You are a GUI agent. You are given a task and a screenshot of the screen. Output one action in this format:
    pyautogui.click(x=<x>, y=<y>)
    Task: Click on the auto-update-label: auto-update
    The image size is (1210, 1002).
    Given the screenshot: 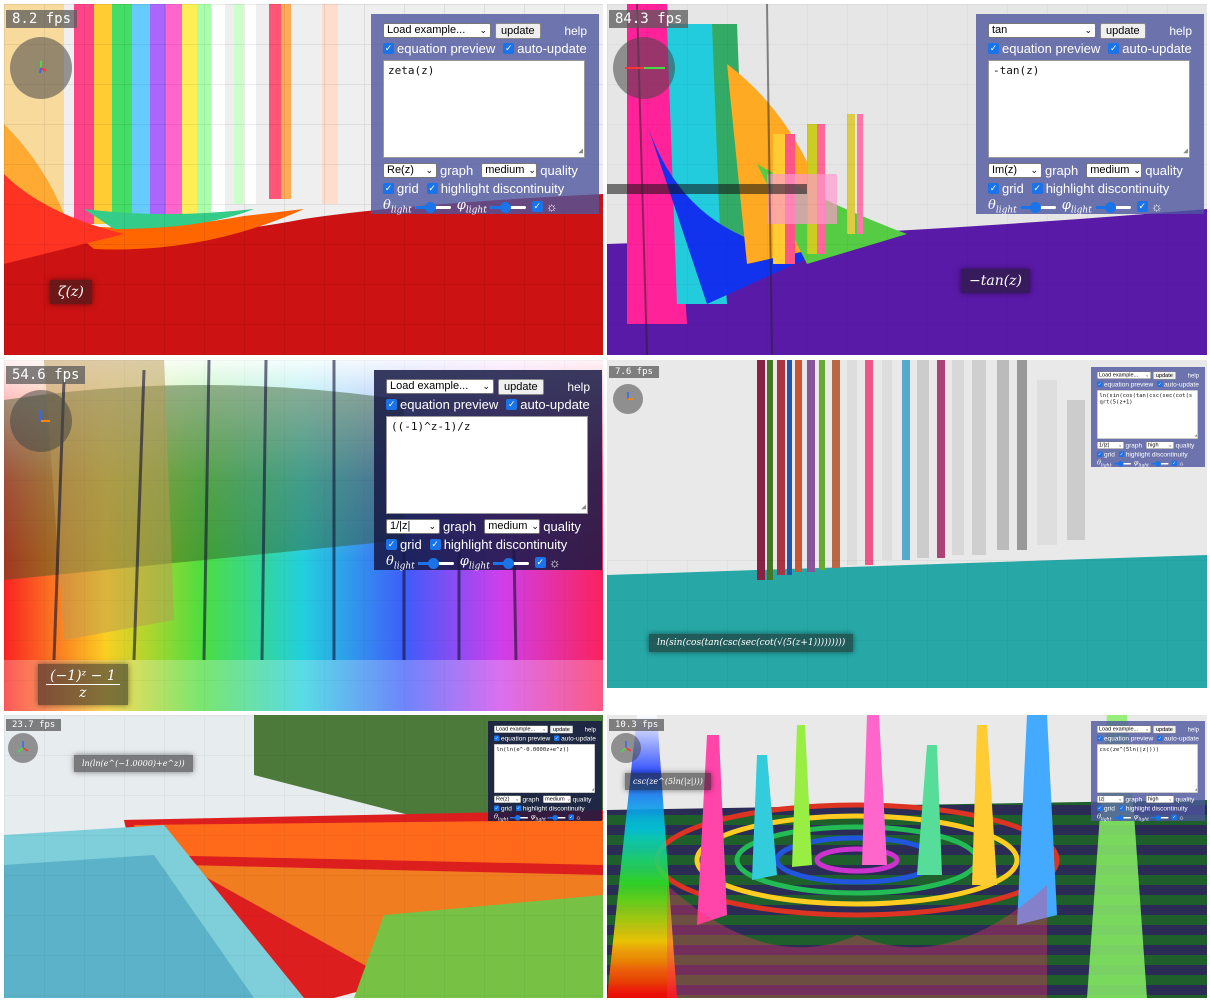 What is the action you would take?
    pyautogui.click(x=1181, y=384)
    